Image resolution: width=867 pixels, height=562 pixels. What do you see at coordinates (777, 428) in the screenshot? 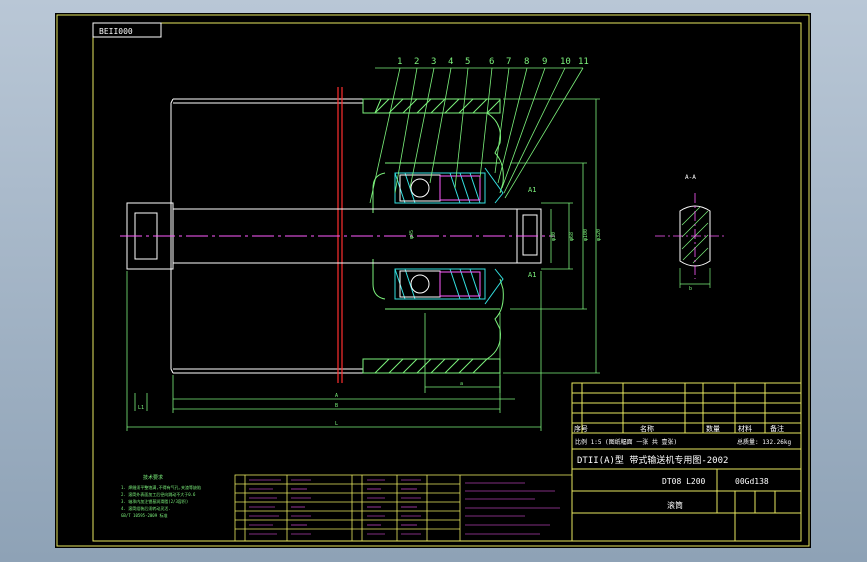
I see `header-cell: 备注` at bounding box center [777, 428].